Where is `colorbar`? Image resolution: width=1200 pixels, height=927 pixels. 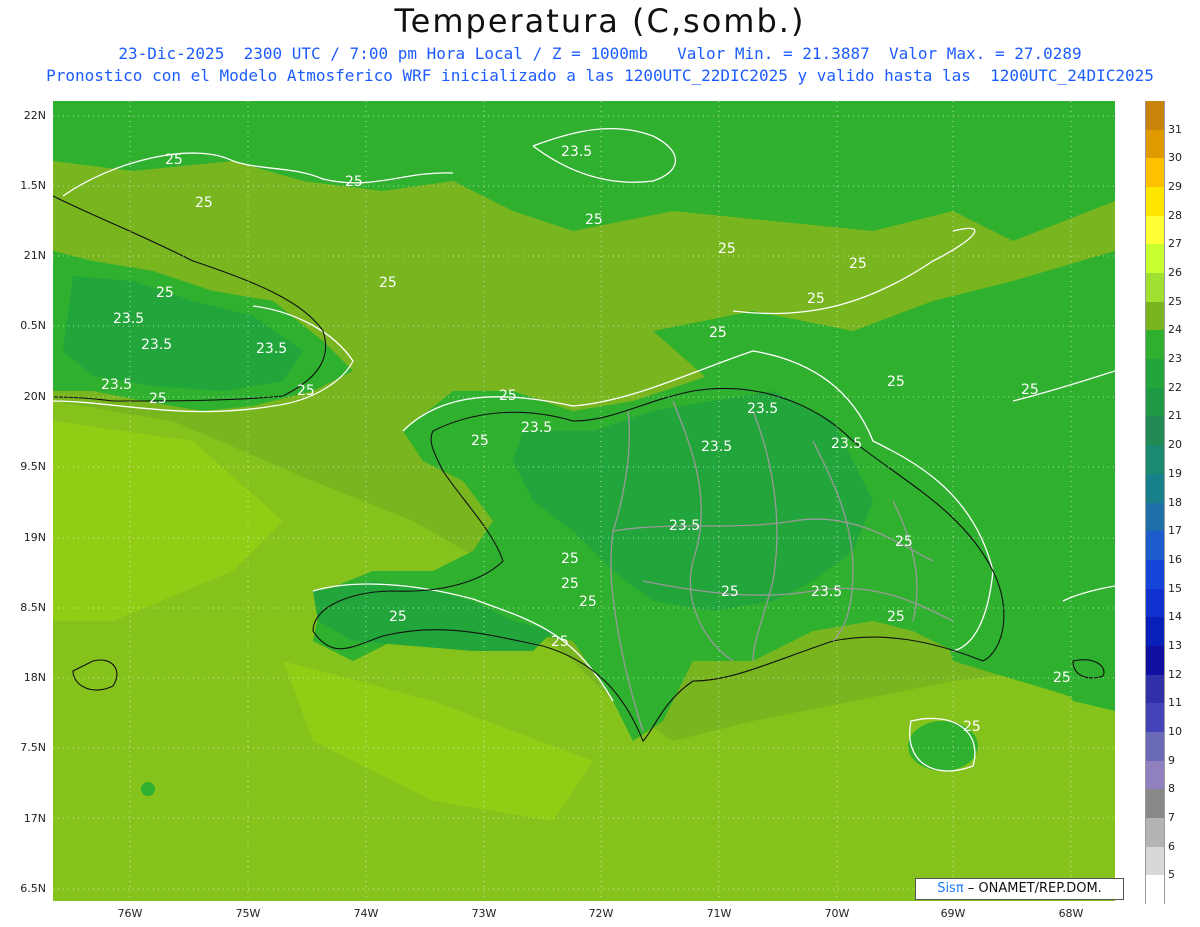
colorbar is located at coordinates (1155, 503).